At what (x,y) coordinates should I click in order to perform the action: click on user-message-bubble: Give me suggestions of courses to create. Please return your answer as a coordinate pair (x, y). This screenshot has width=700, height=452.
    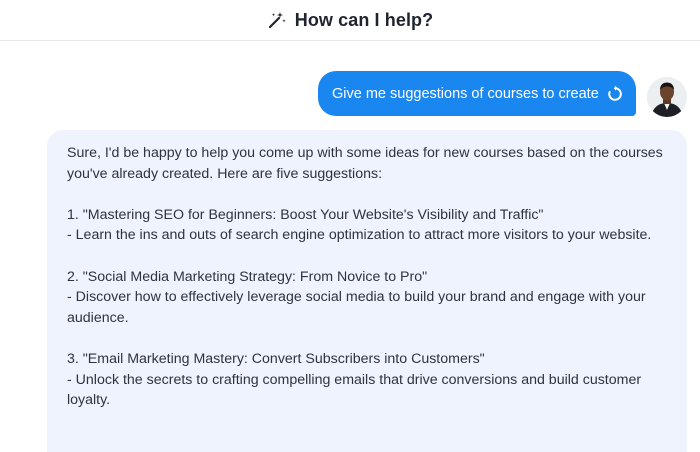
    Looking at the image, I should click on (477, 93).